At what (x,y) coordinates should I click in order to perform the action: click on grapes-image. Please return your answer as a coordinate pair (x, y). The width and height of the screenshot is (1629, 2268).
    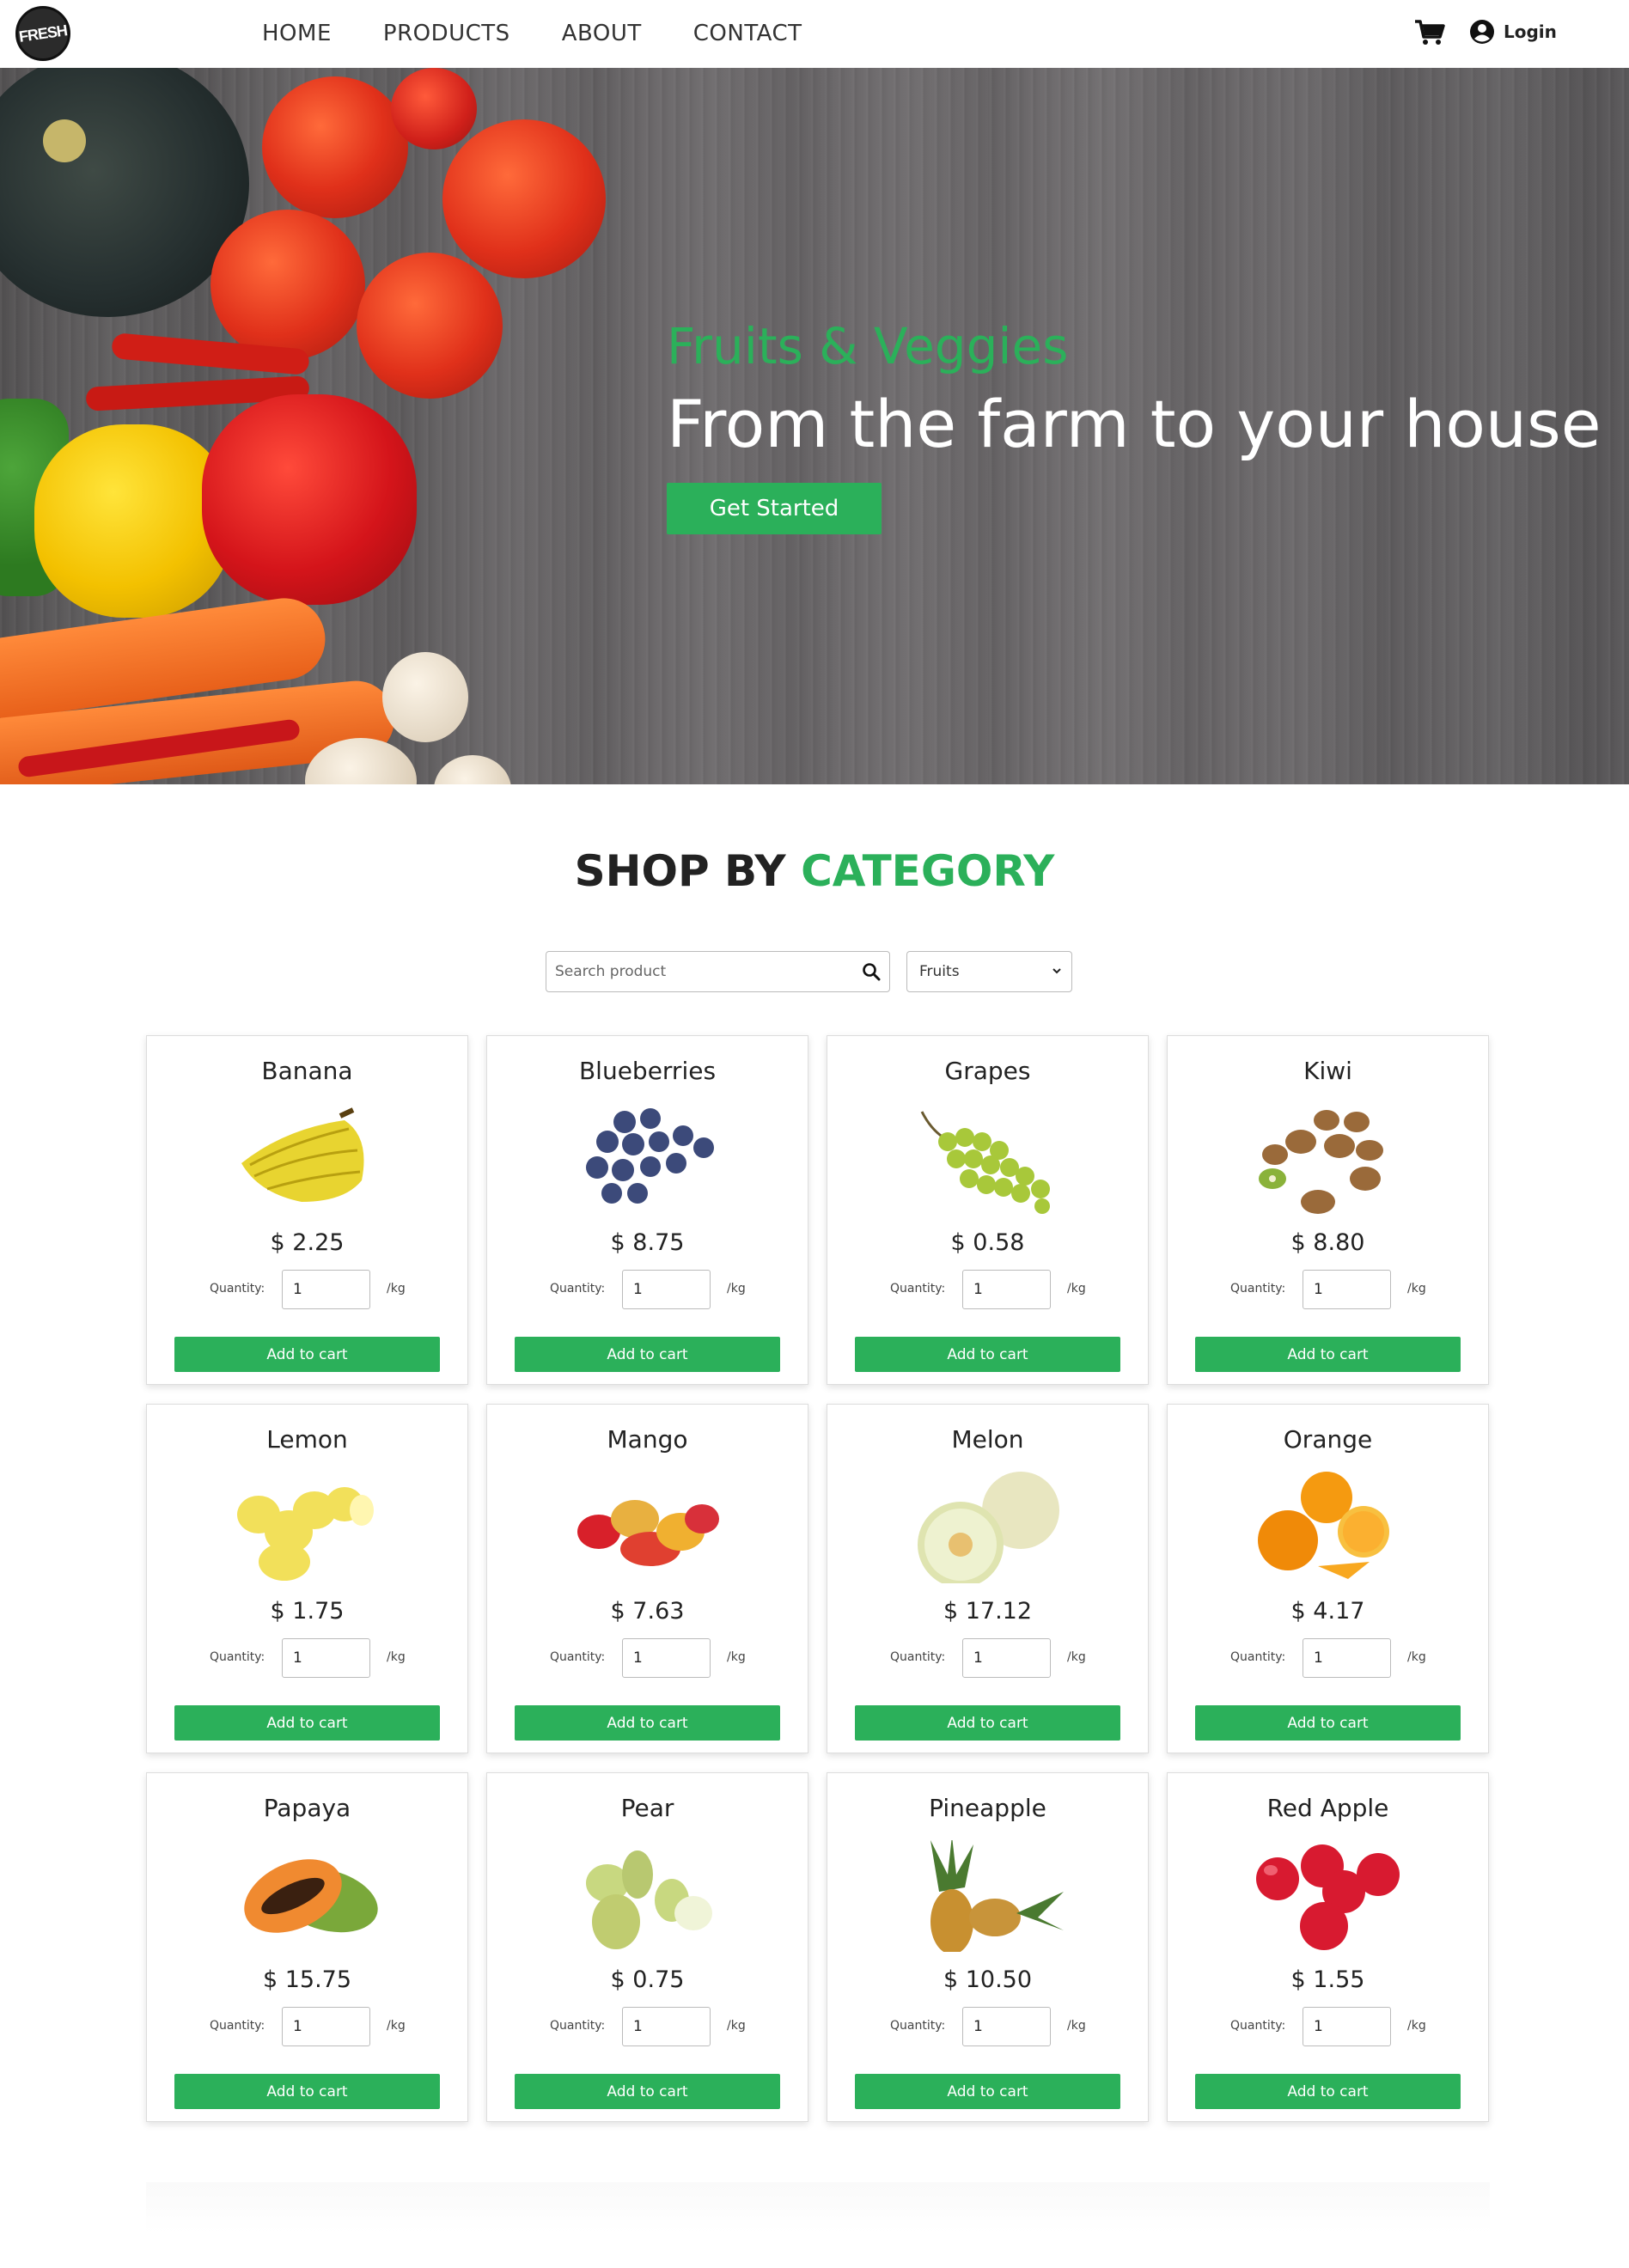
    Looking at the image, I should click on (985, 1162).